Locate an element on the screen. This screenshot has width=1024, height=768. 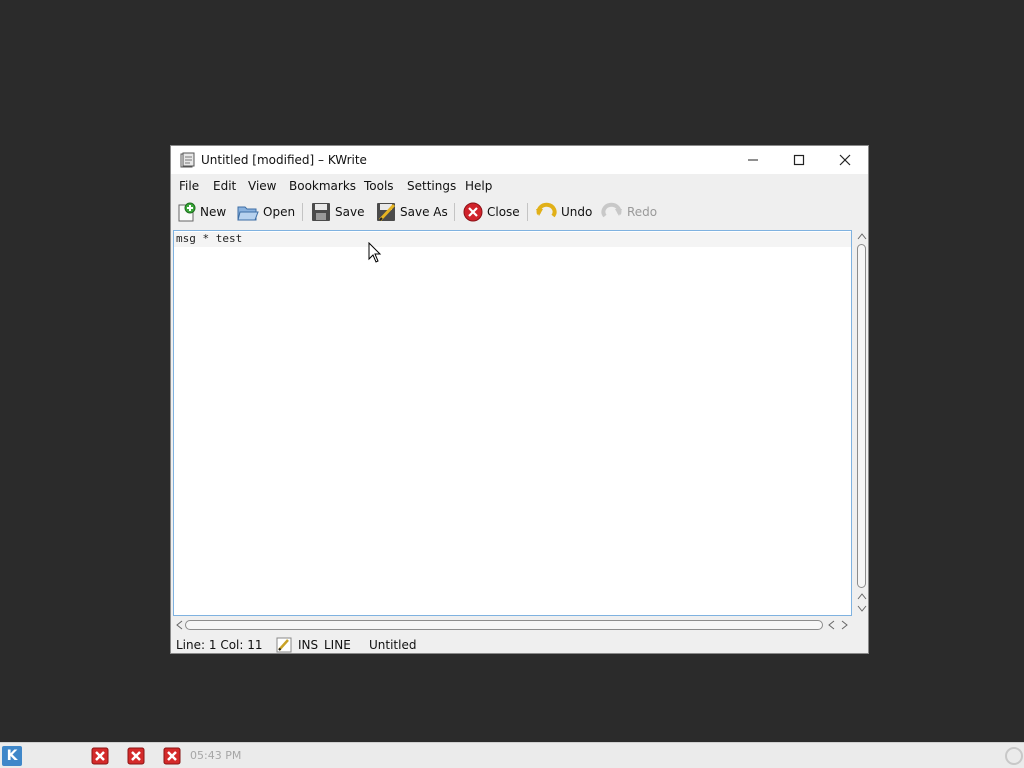
vertical-scroll-thumb is located at coordinates (861, 416).